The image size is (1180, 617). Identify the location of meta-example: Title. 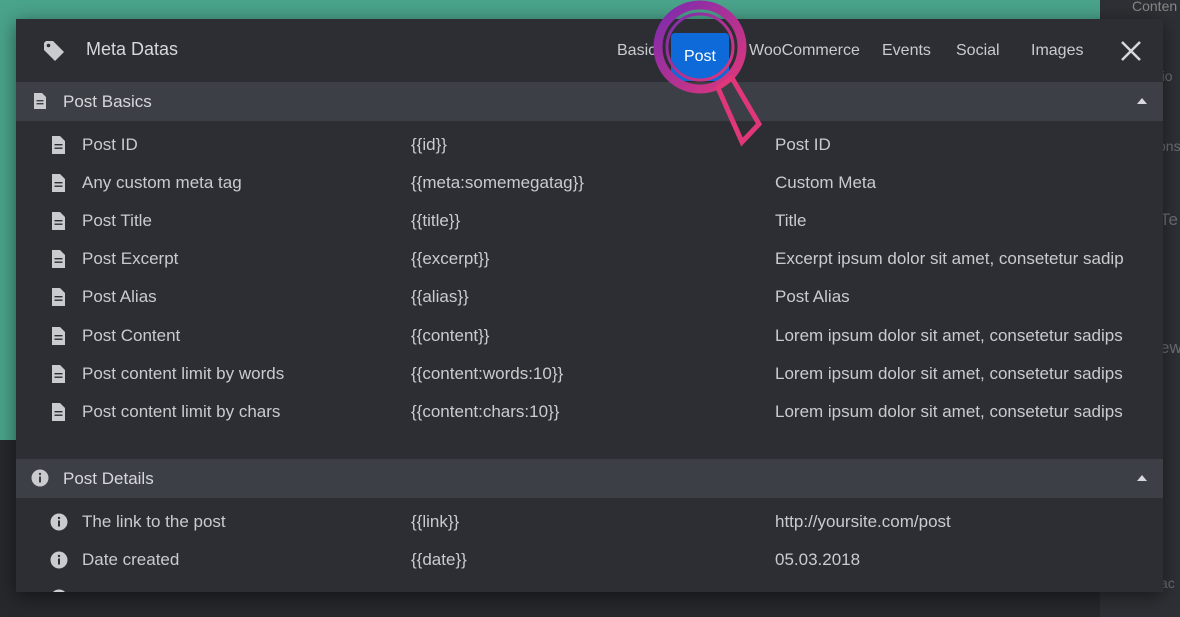
(791, 220).